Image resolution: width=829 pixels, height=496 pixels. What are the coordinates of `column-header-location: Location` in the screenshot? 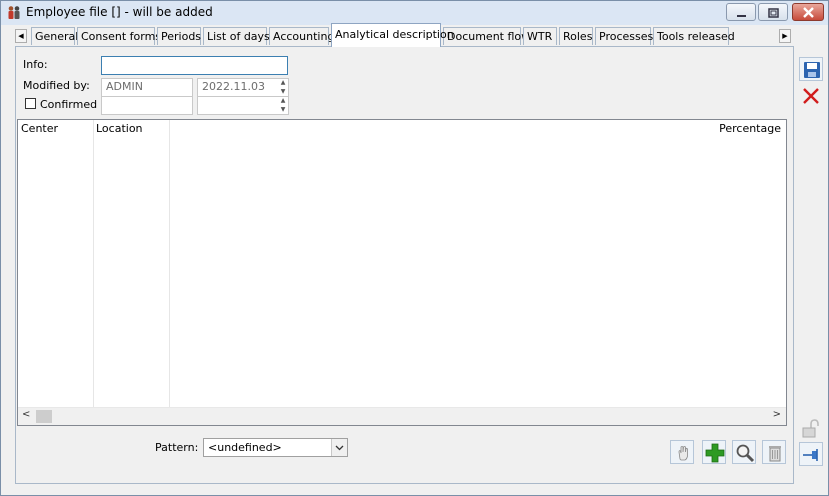 It's located at (119, 128).